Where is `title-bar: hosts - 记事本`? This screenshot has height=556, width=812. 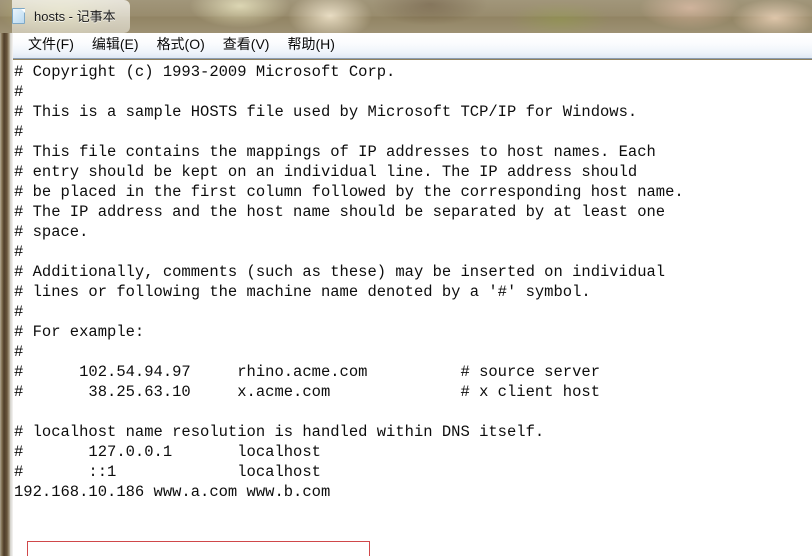
title-bar: hosts - 记事本 is located at coordinates (406, 16).